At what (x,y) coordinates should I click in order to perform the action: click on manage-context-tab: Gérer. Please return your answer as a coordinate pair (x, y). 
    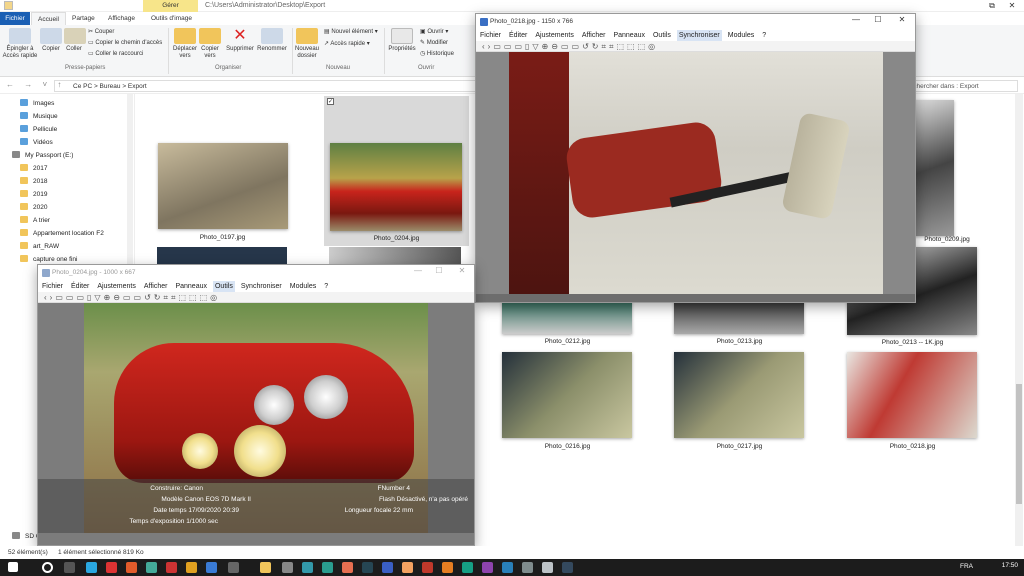
    Looking at the image, I should click on (170, 6).